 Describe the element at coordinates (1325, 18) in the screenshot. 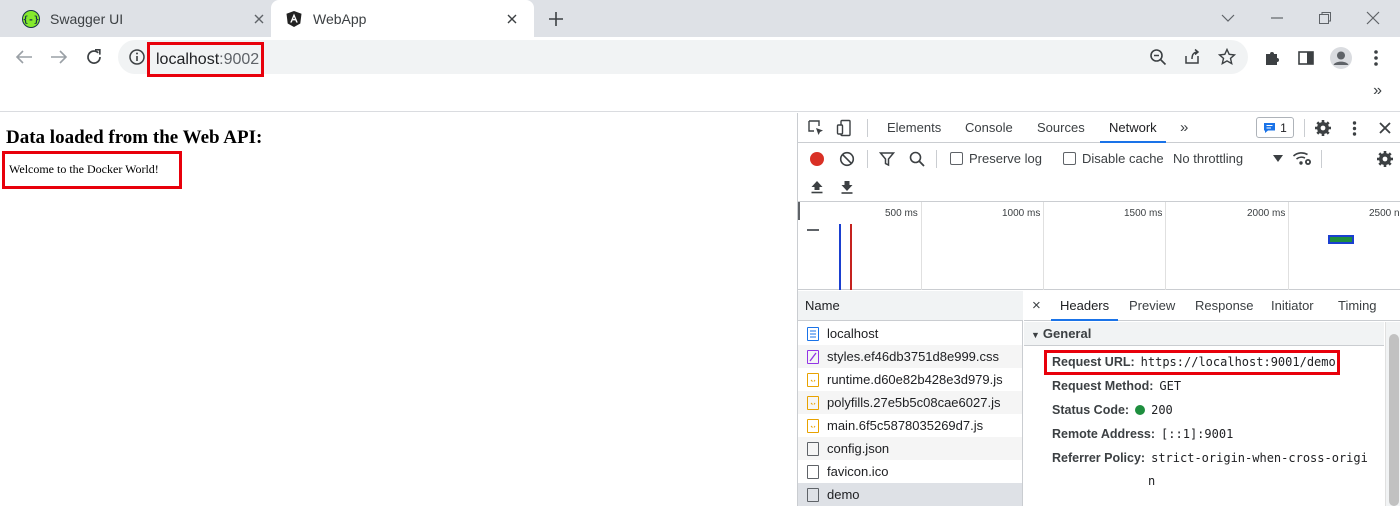

I see `restore-icon` at that location.